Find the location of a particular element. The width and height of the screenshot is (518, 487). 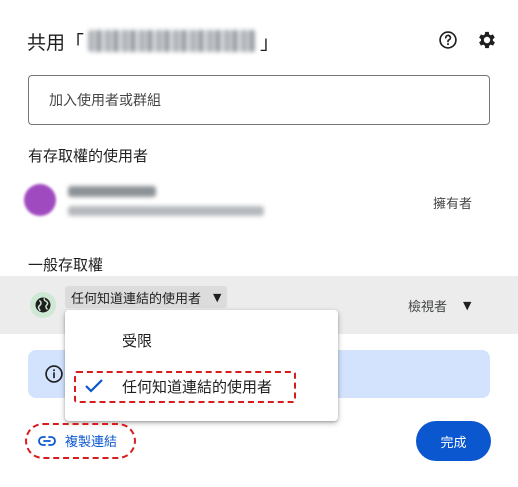

dialog-title: 共用「 」 is located at coordinates (153, 41).